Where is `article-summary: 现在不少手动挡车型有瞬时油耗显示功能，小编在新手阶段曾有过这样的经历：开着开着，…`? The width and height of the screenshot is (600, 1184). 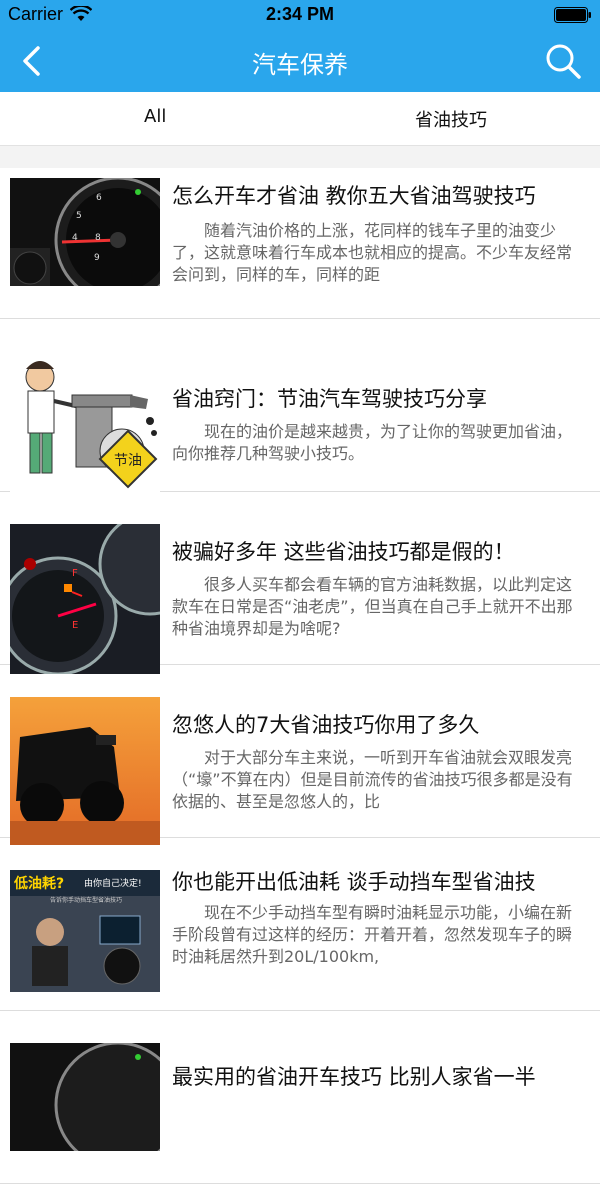 article-summary: 现在不少手动挡车型有瞬时油耗显示功能，小编在新手阶段曾有过这样的经历：开着开着，… is located at coordinates (372, 934).